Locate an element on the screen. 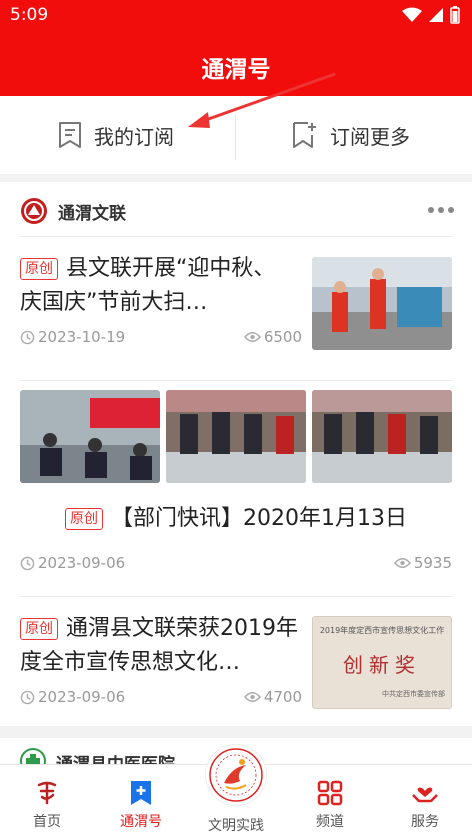 This screenshot has width=472, height=840. article-thumbnail: 2019年度定西市宣传思想文化工作 创新奖 中共定西市委宣传部 is located at coordinates (382, 662).